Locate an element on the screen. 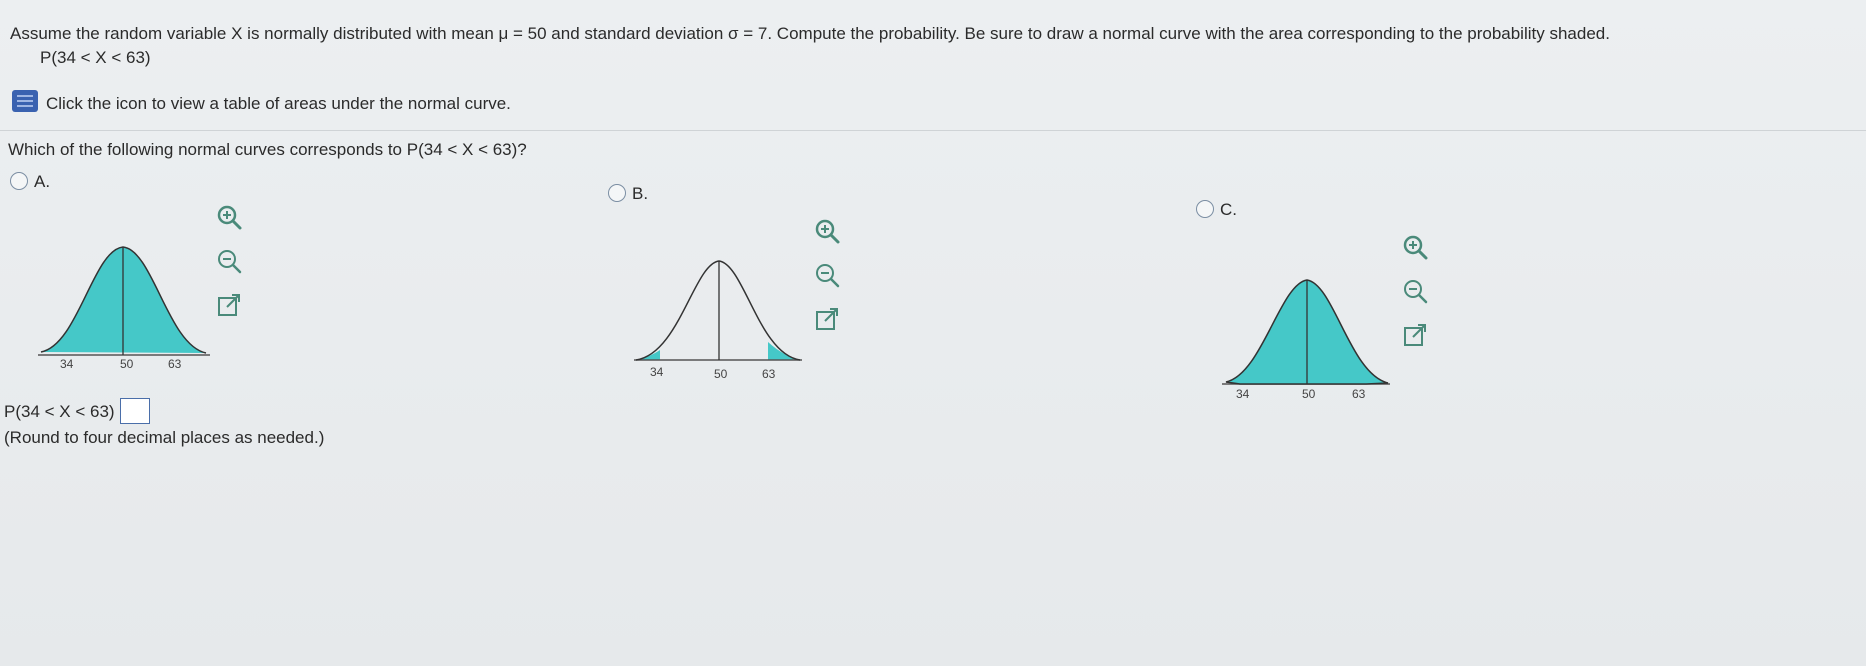 This screenshot has height=666, width=1866. answer-input is located at coordinates (135, 411).